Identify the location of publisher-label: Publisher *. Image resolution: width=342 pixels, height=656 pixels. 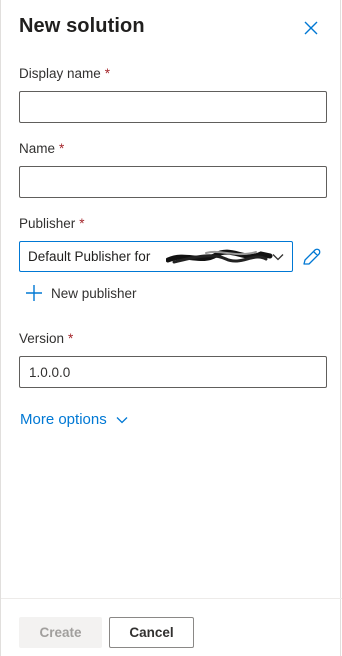
(52, 223).